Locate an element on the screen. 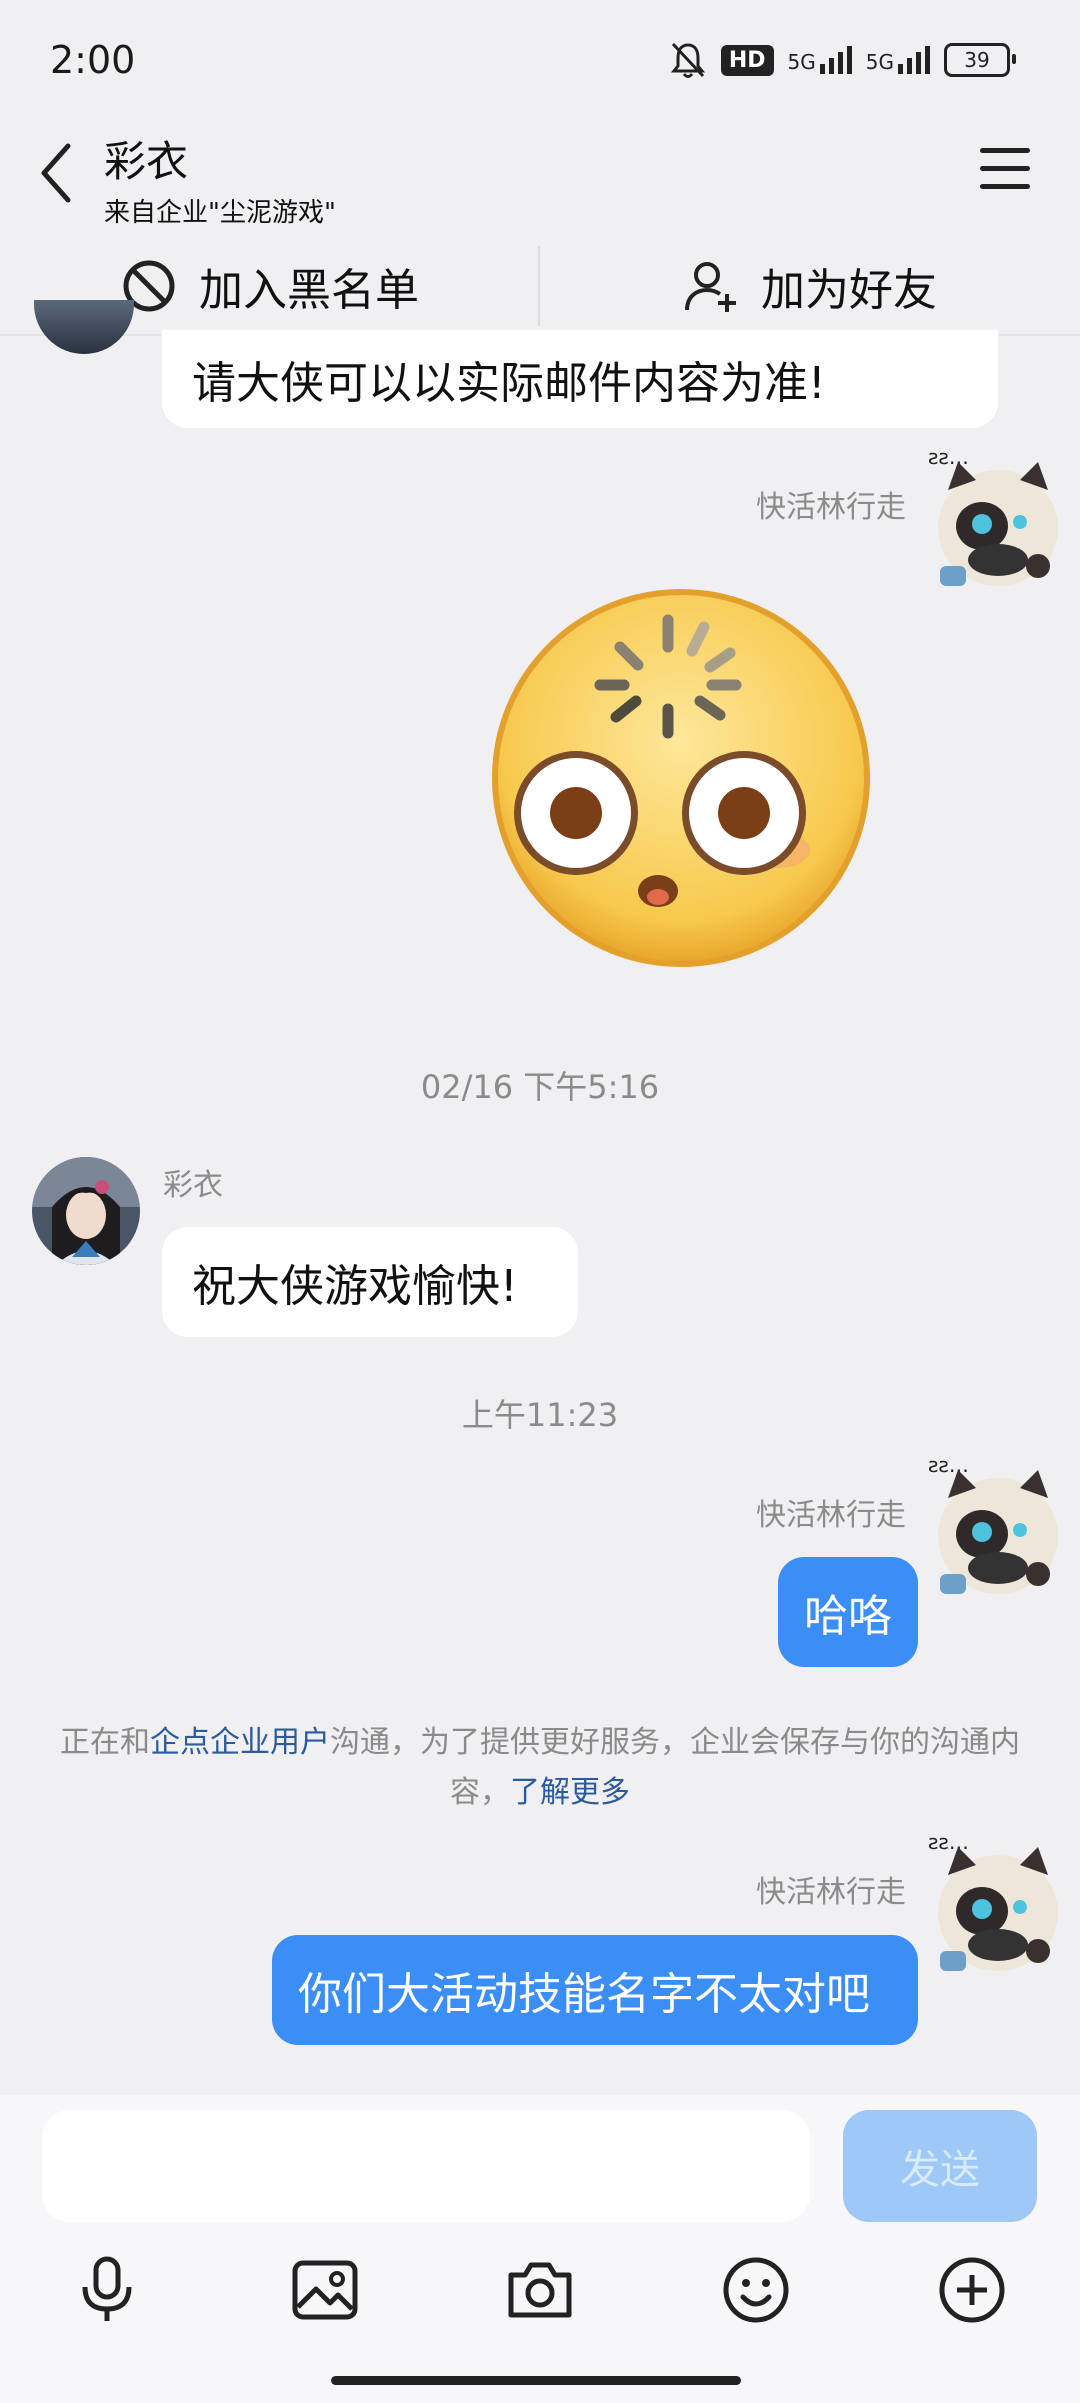 This screenshot has width=1080, height=2403. back-arrow-icon is located at coordinates (59, 173).